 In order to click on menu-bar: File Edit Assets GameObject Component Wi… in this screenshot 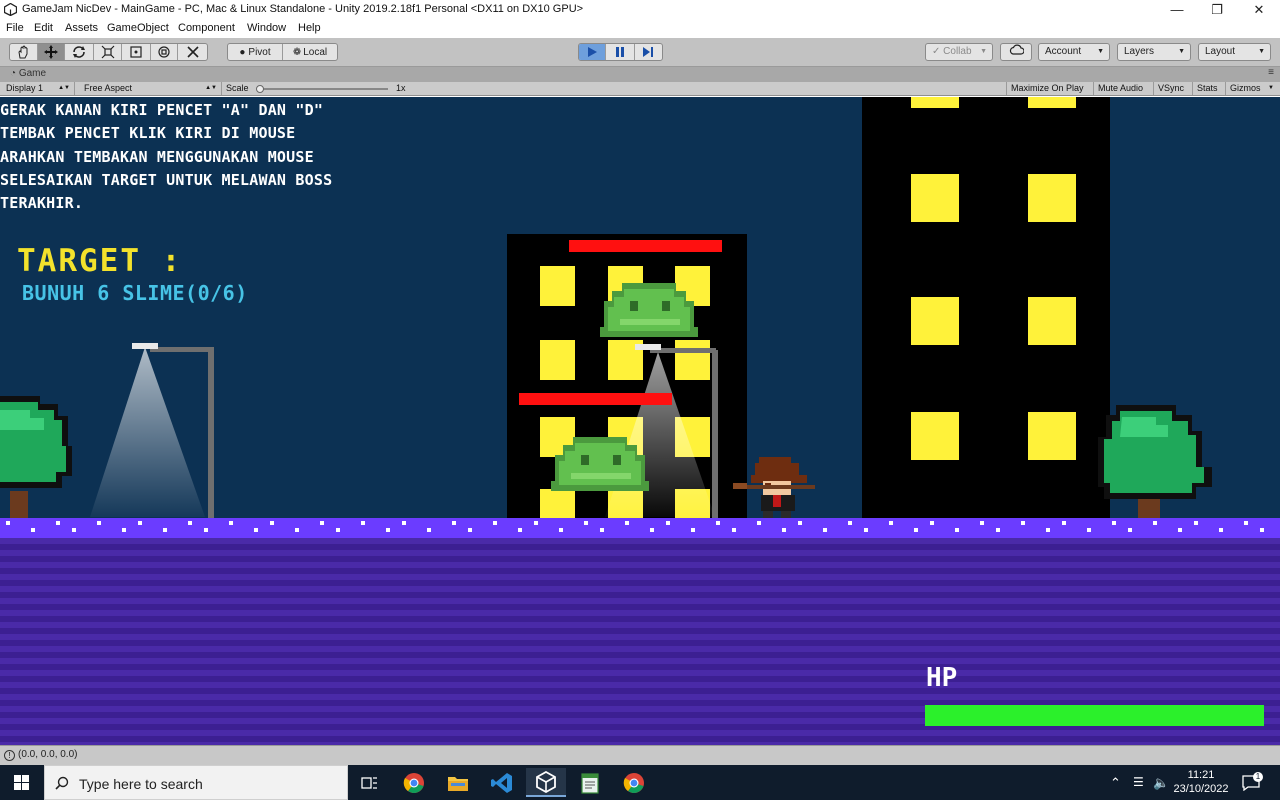, I will do `click(640, 29)`.